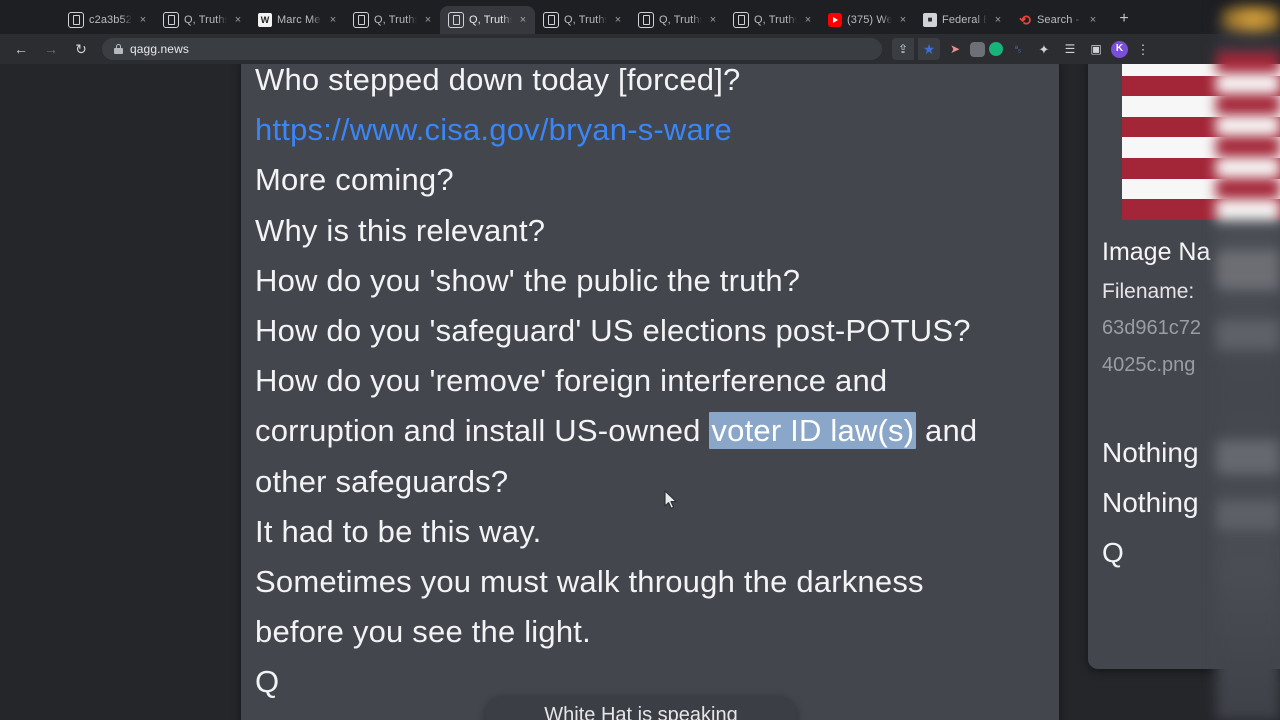 Image resolution: width=1280 pixels, height=720 pixels. Describe the element at coordinates (159, 49) in the screenshot. I see `address-bar-url: qagg.news` at that location.